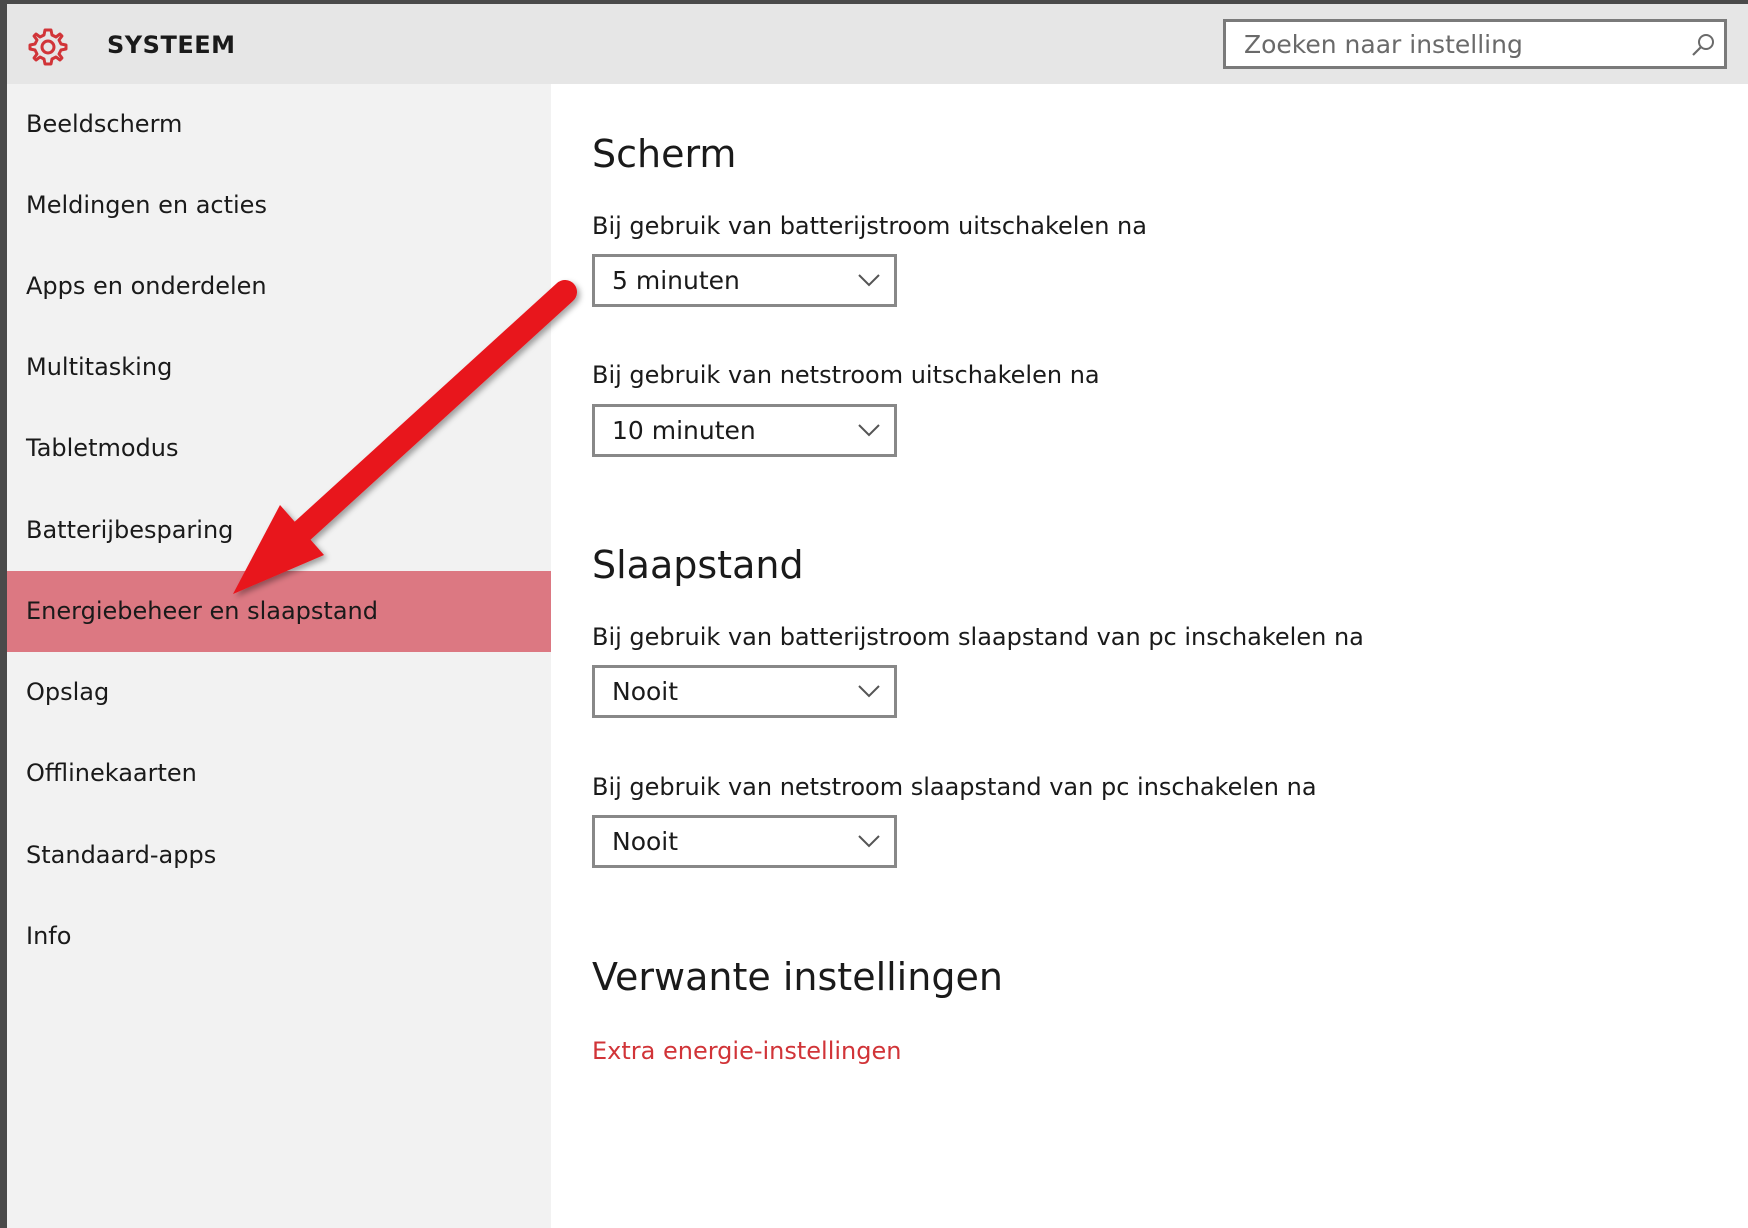 The height and width of the screenshot is (1228, 1748). Describe the element at coordinates (664, 154) in the screenshot. I see `section-heading-scherm: Scherm` at that location.